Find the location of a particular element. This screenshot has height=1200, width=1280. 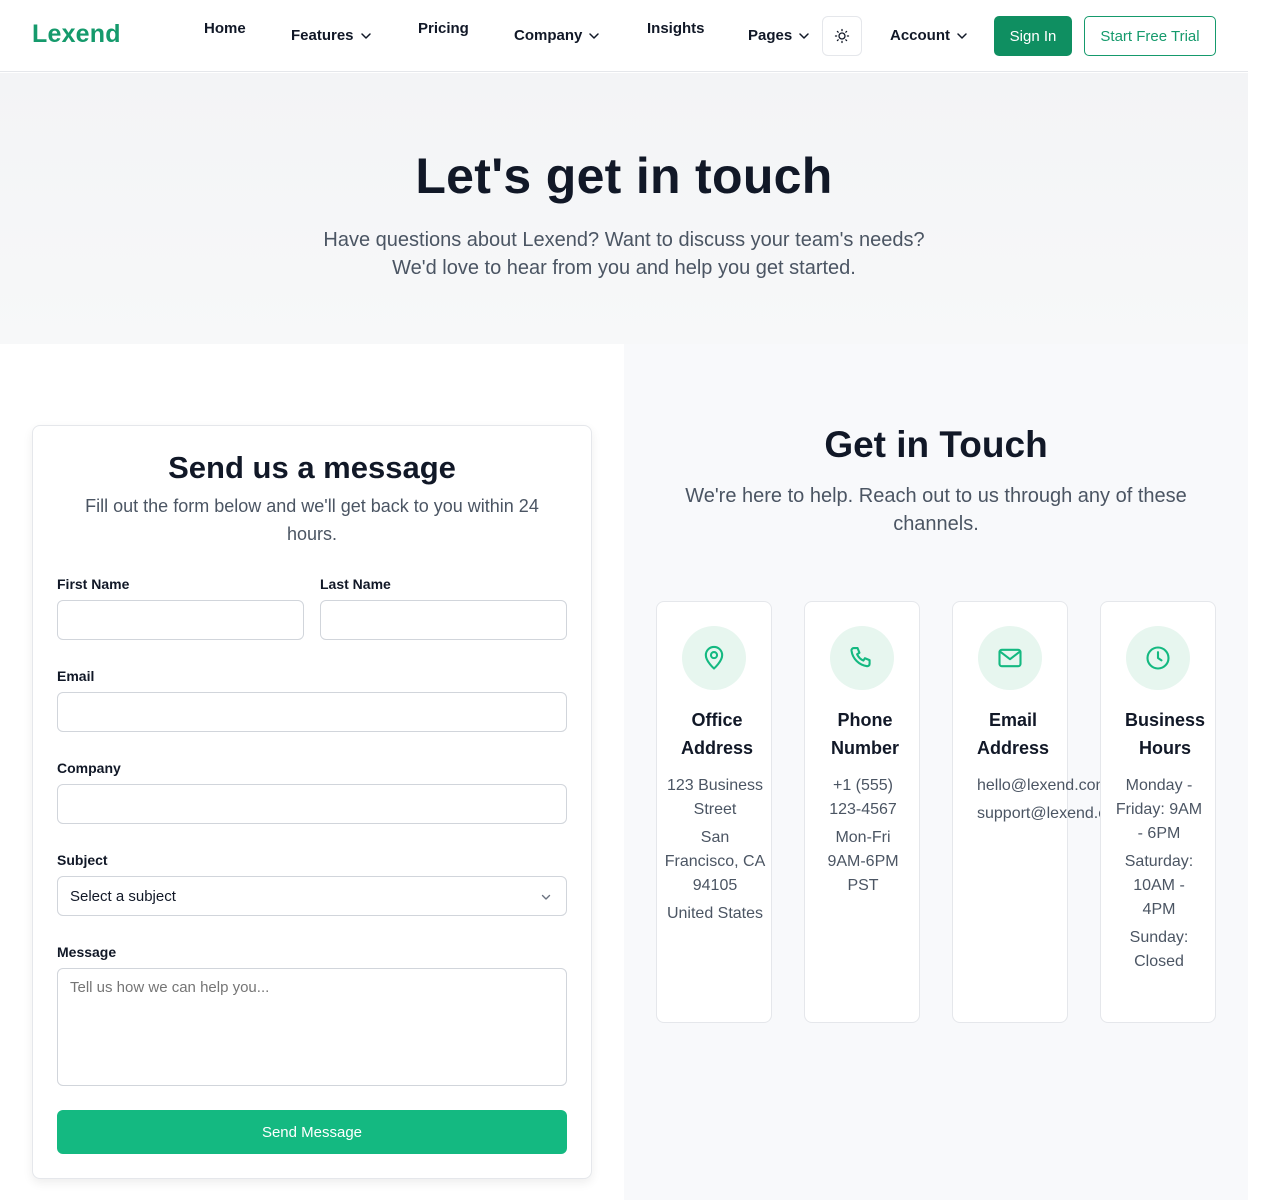

nav-account: Account is located at coordinates (929, 35).